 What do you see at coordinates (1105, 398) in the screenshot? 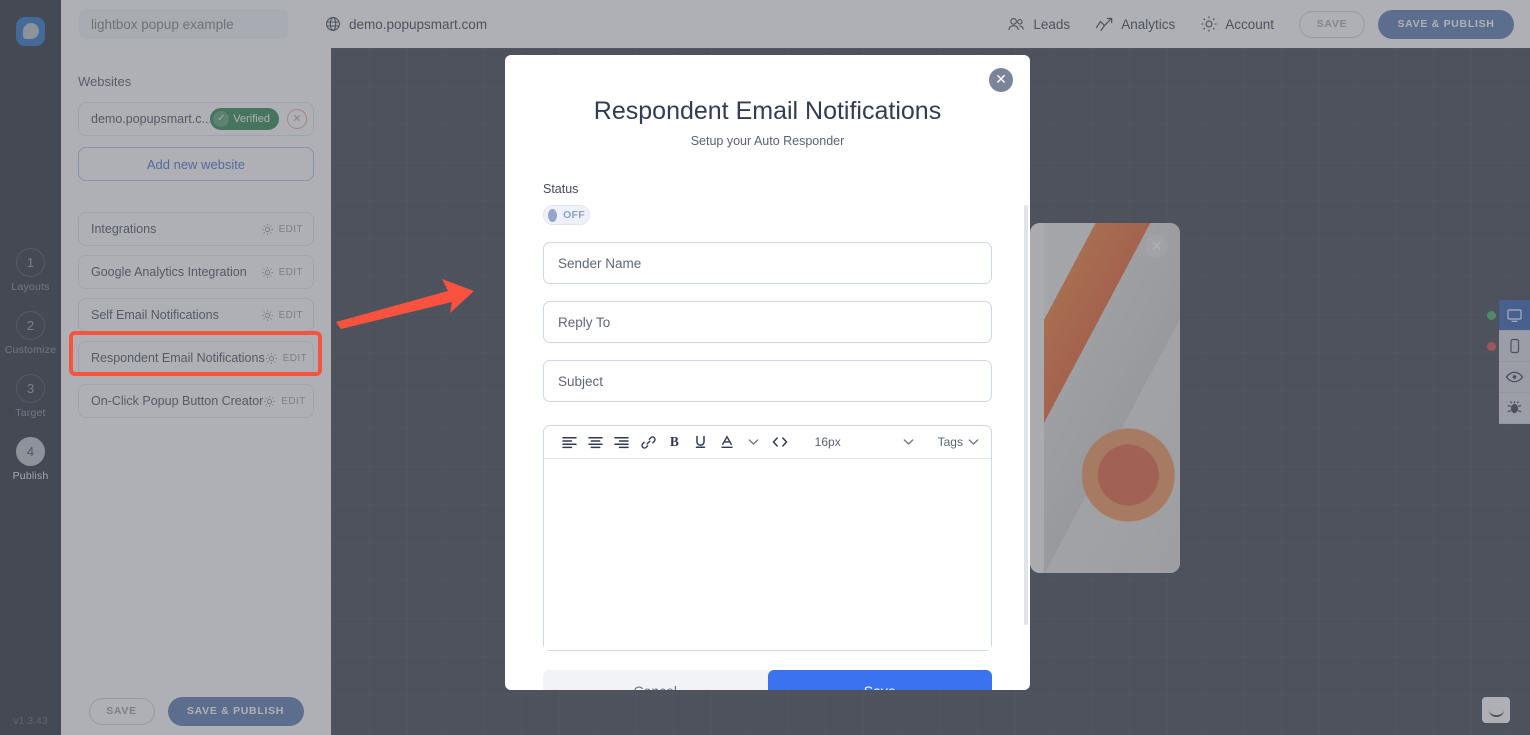
I see `popup-preview: ✕` at bounding box center [1105, 398].